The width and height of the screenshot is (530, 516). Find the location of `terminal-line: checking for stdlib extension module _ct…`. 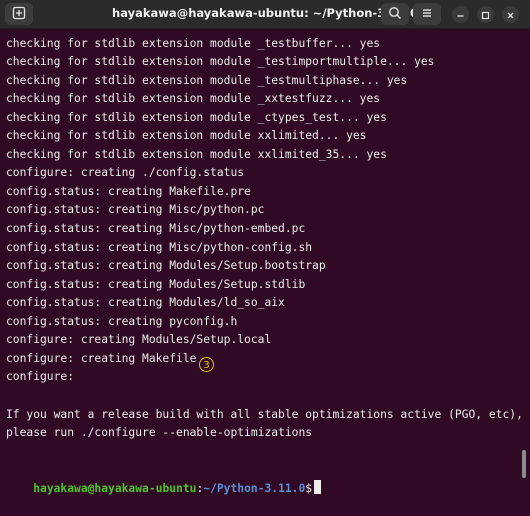

terminal-line: checking for stdlib extension module _ct… is located at coordinates (196, 117).